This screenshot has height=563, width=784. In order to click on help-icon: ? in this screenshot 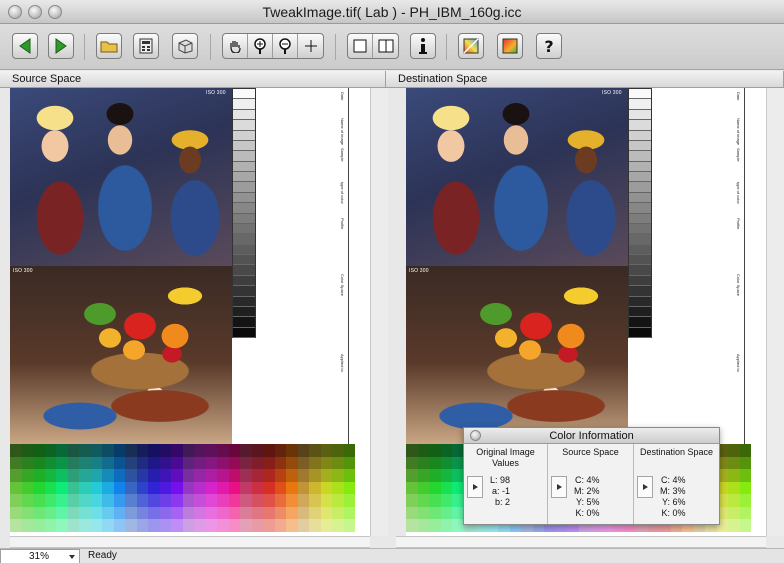, I will do `click(548, 46)`.